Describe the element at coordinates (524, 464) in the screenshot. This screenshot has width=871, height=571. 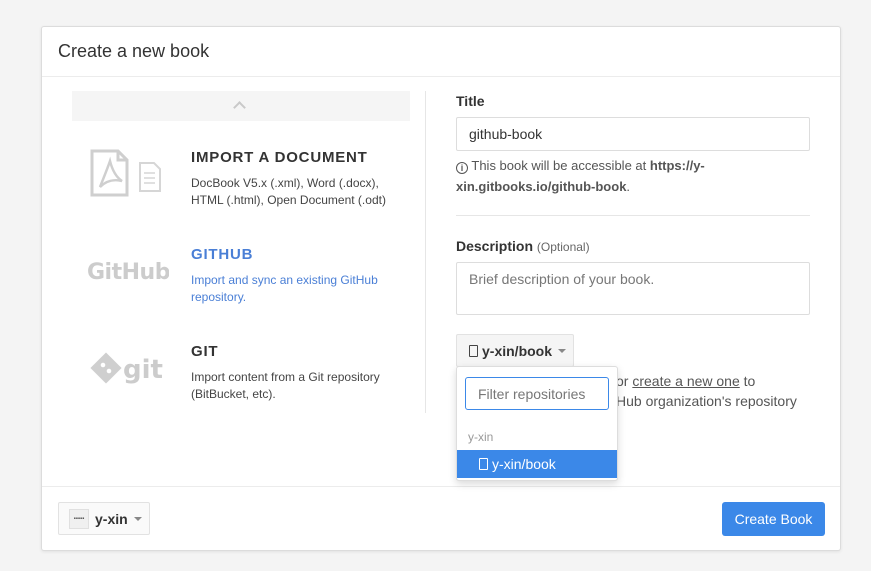
I see `dropdown-item-label: y-xin/book` at that location.